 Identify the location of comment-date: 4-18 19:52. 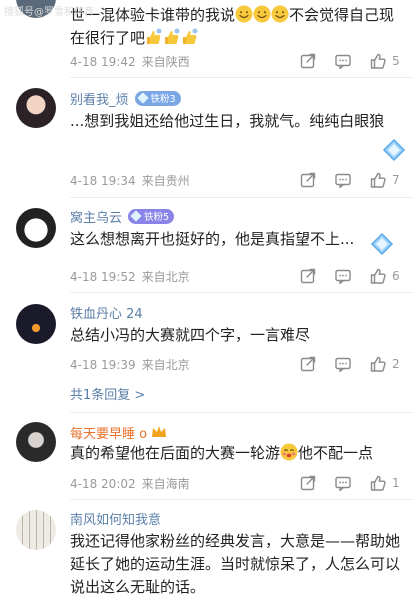
(103, 277).